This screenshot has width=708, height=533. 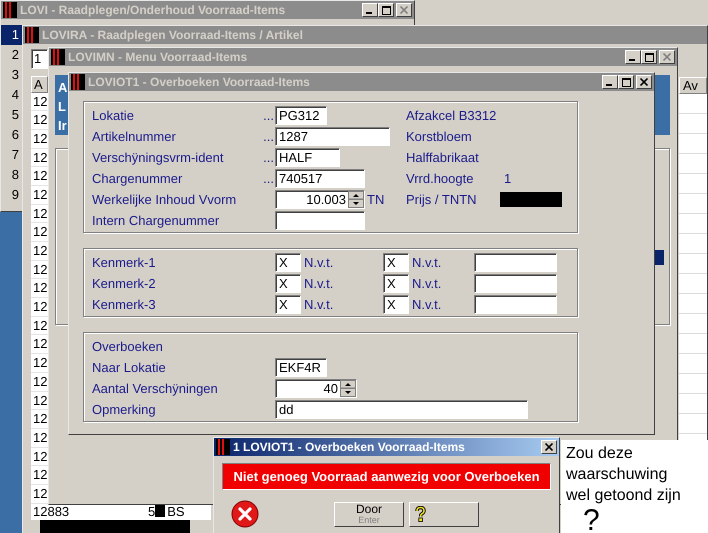 I want to click on field-label: Lokatie, so click(x=113, y=115).